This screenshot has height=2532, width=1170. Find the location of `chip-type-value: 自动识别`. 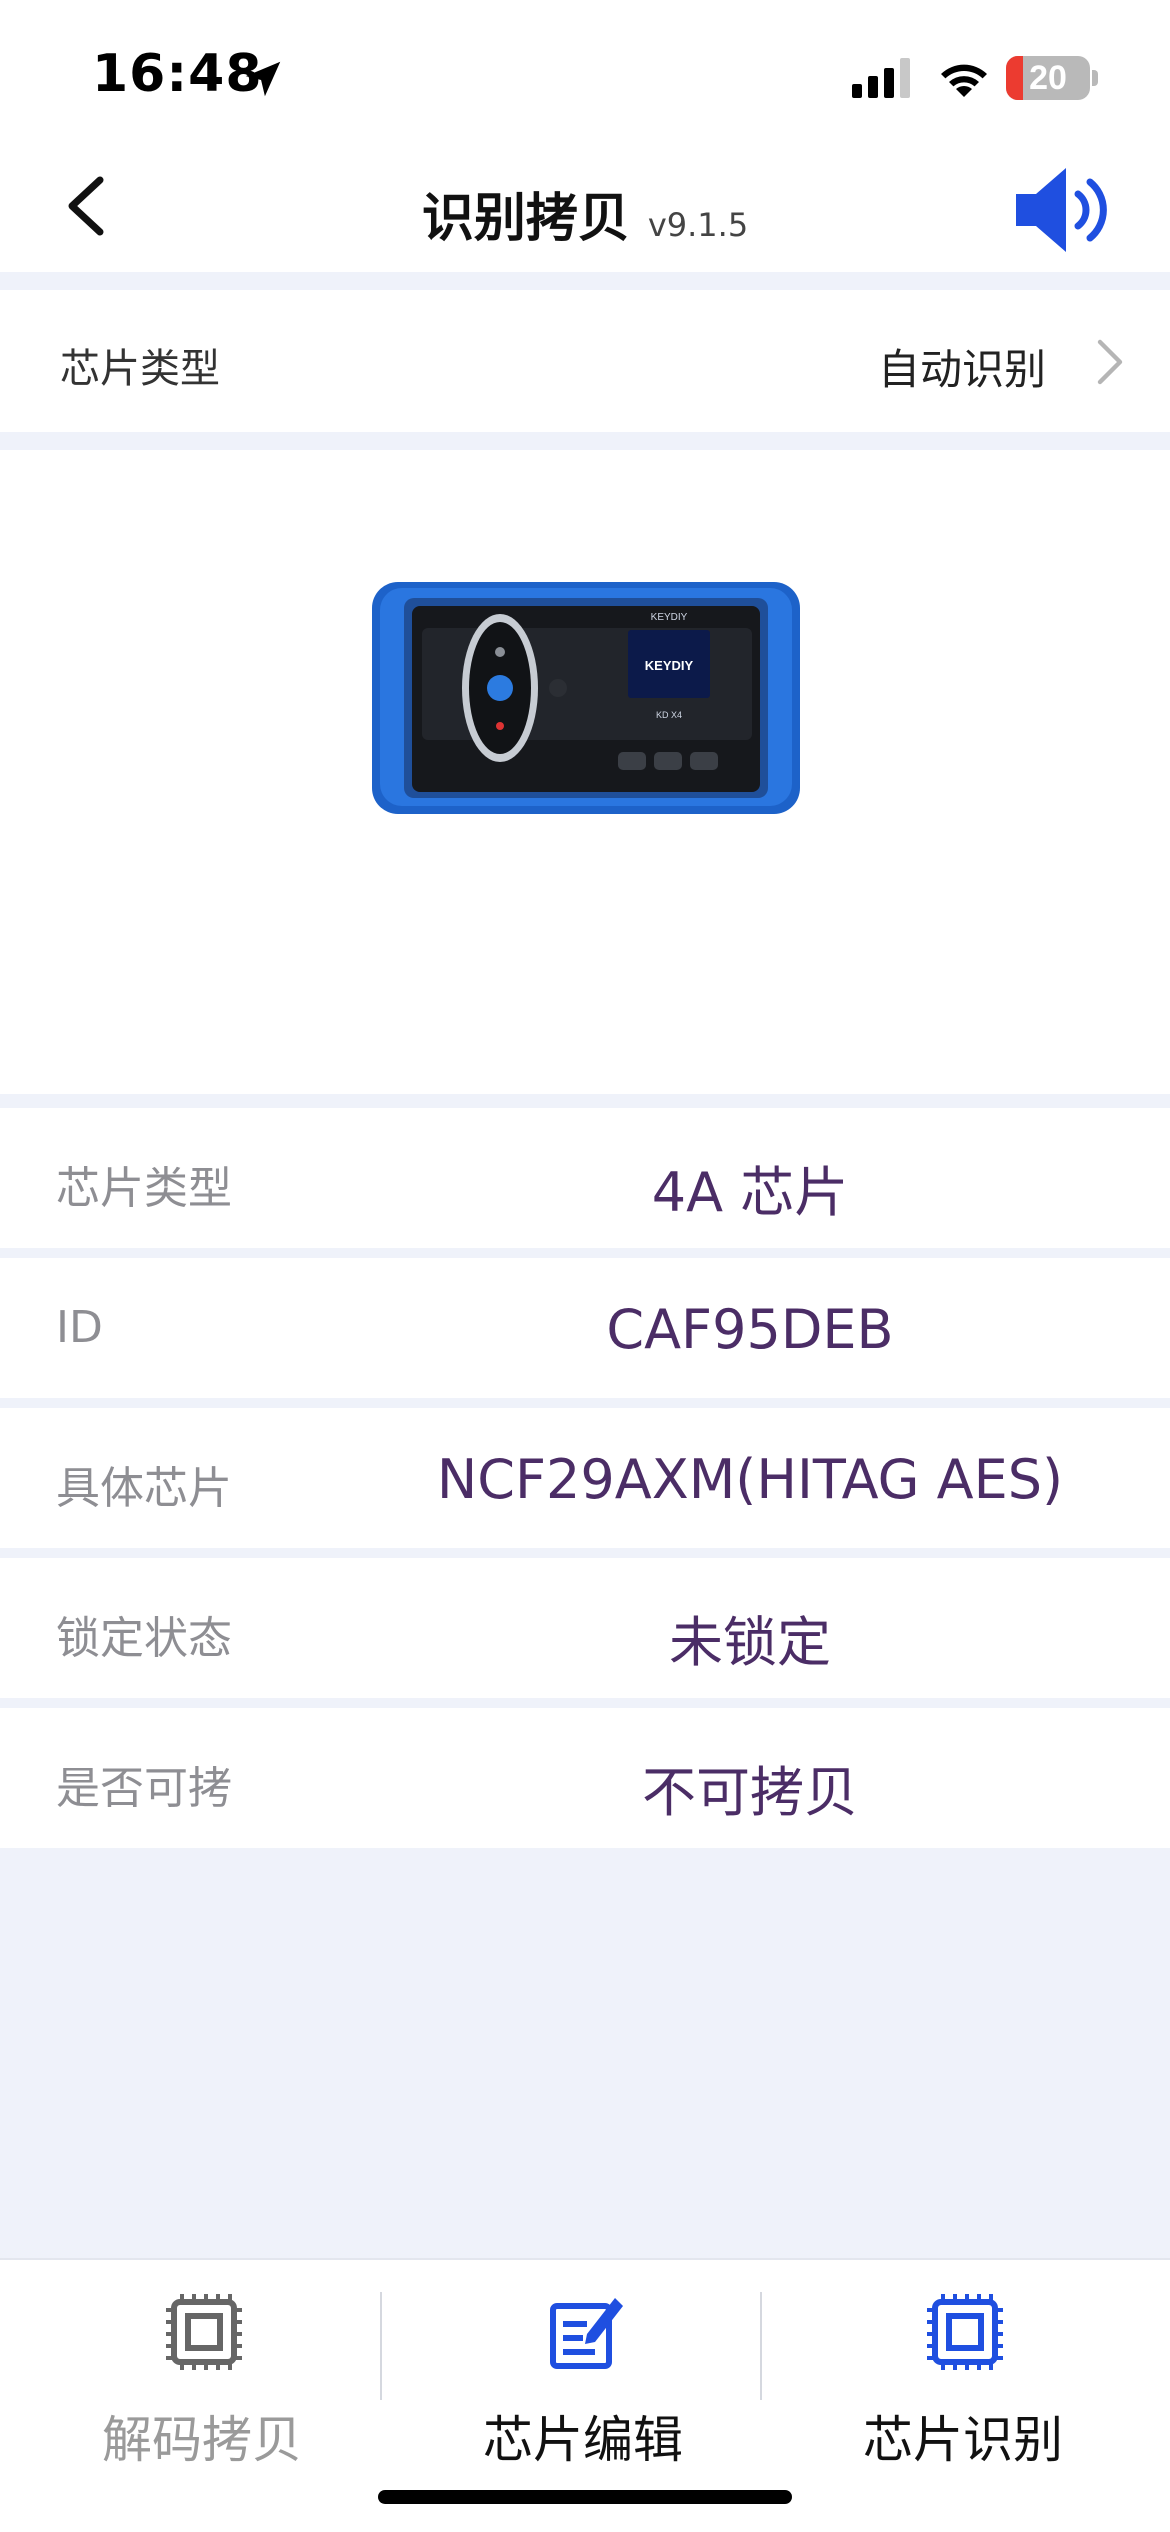

chip-type-value: 自动识别 is located at coordinates (961, 369).